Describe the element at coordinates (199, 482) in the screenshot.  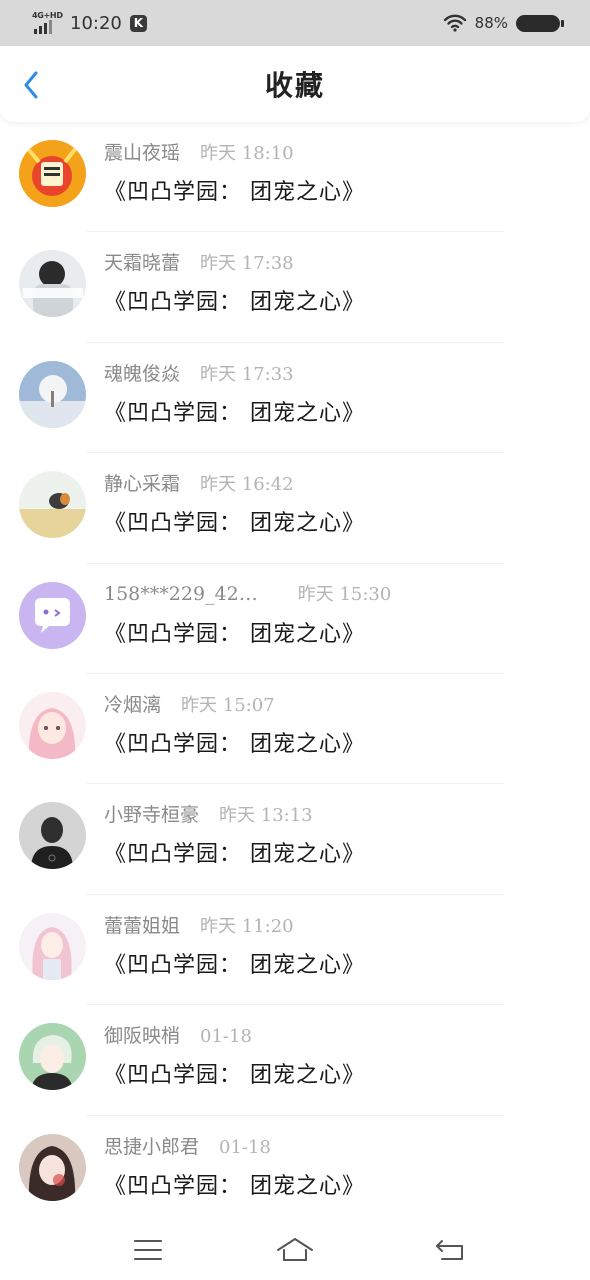
I see `item-meta: 静心采霜 昨天 16:42` at that location.